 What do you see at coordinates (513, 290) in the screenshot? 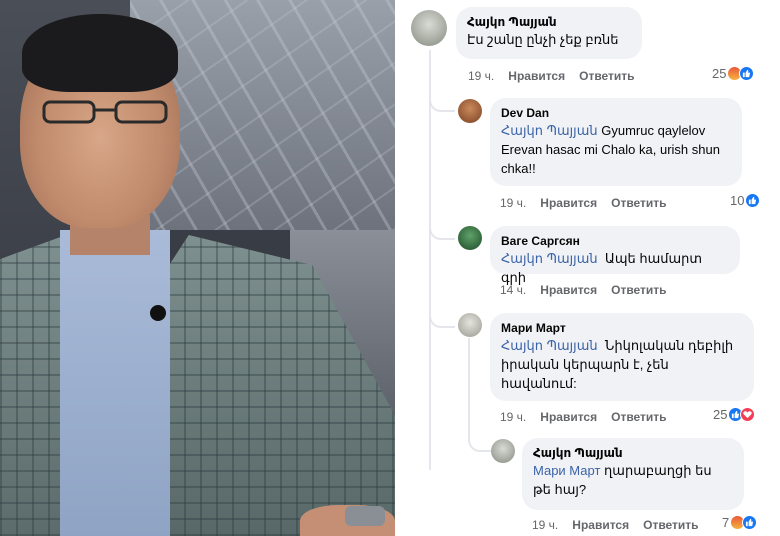
I see `comment-time: 14 ч.` at bounding box center [513, 290].